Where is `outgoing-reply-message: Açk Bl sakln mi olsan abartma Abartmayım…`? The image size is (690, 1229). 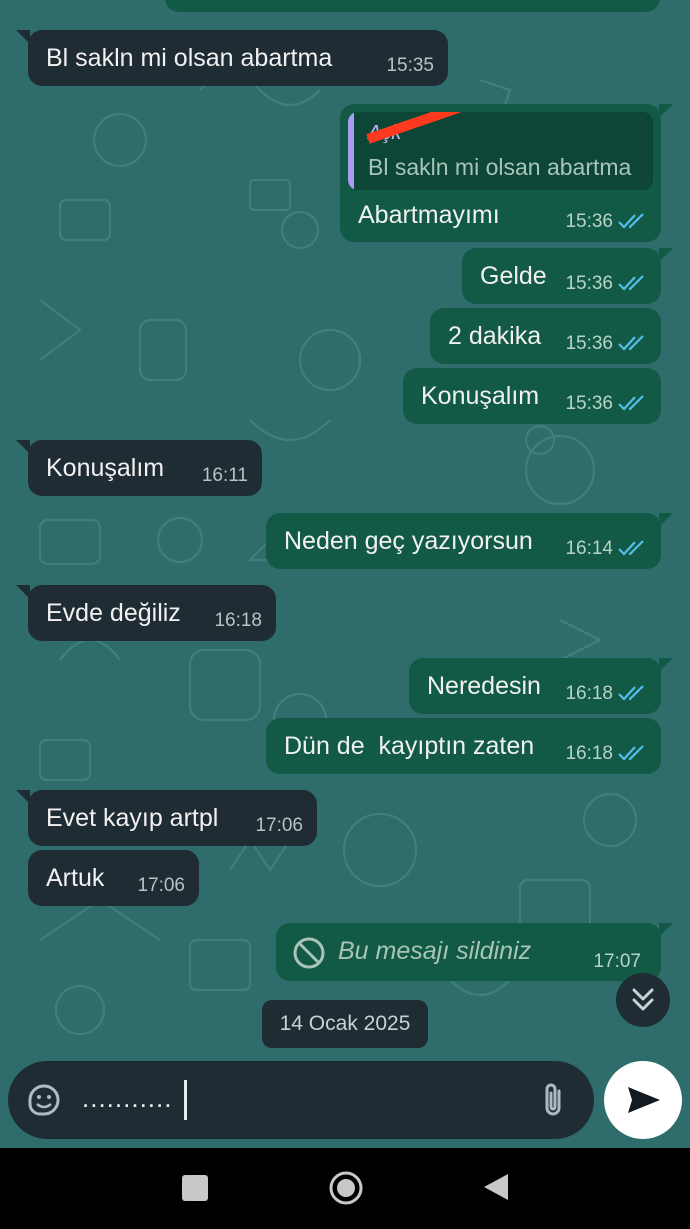
outgoing-reply-message: Açk Bl sakln mi olsan abartma Abartmayım… is located at coordinates (506, 173).